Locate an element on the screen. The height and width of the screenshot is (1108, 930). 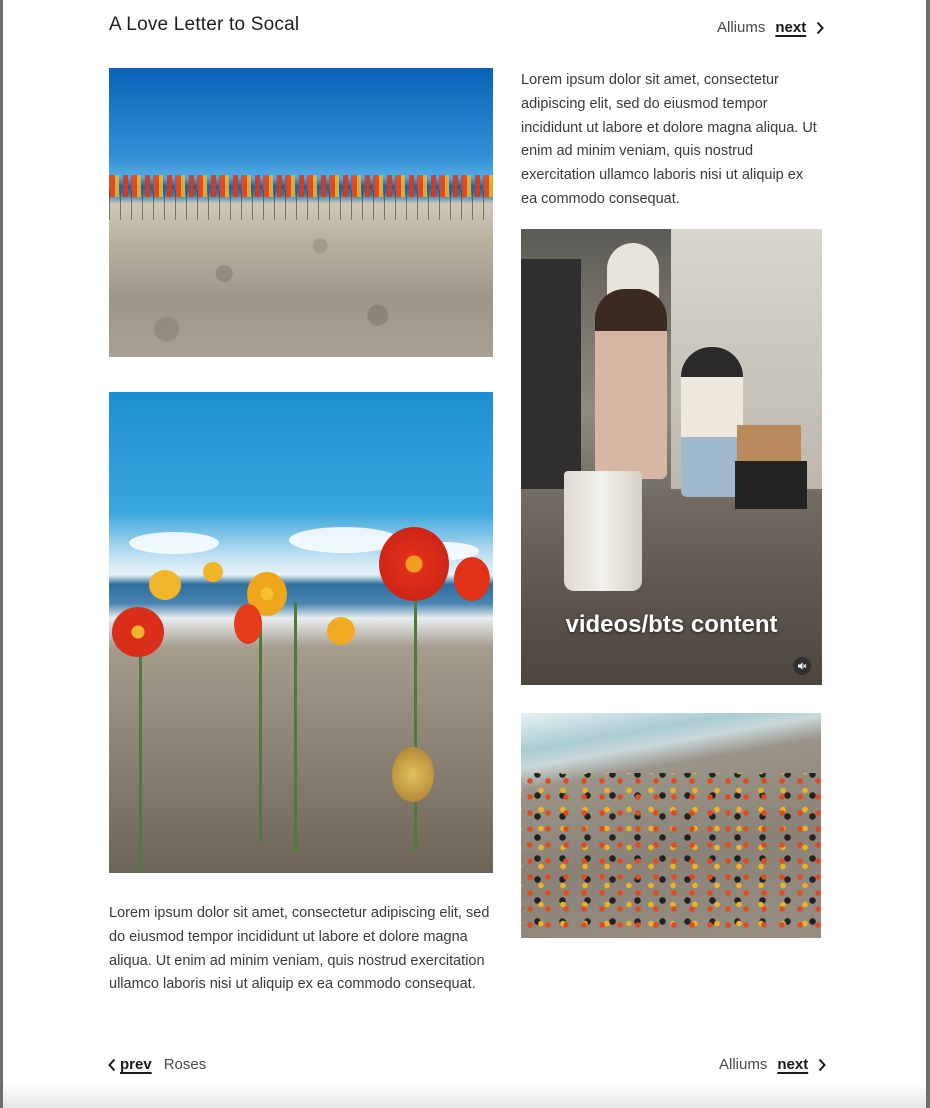
page-title: A Love Letter to Socal is located at coordinates (204, 24).